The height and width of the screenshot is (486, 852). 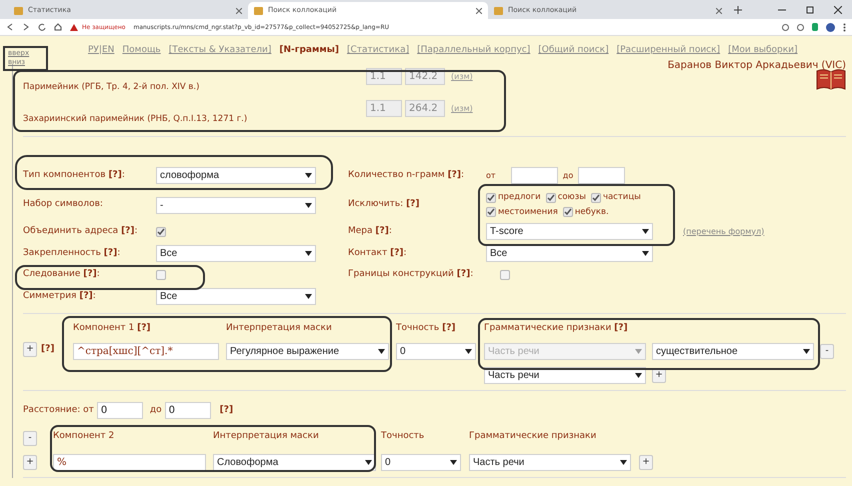 I want to click on field-label: Расстояние: от, so click(x=58, y=410).